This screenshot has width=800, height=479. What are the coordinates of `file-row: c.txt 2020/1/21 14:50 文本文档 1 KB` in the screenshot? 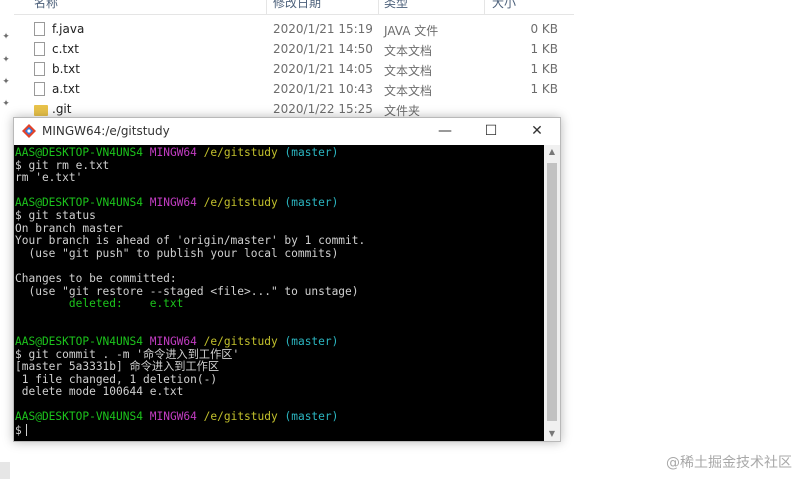 It's located at (294, 50).